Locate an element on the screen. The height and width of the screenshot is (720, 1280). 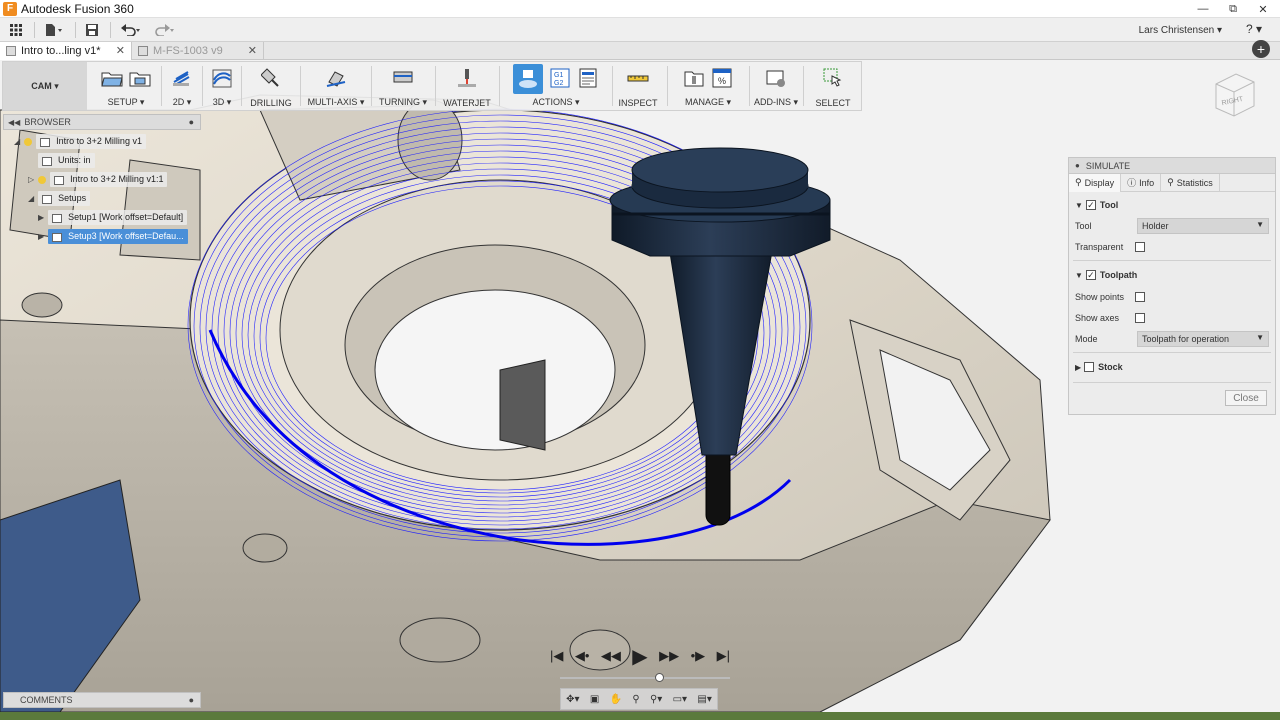
stock-section-header: ▶ Stock is located at coordinates (1171, 367).